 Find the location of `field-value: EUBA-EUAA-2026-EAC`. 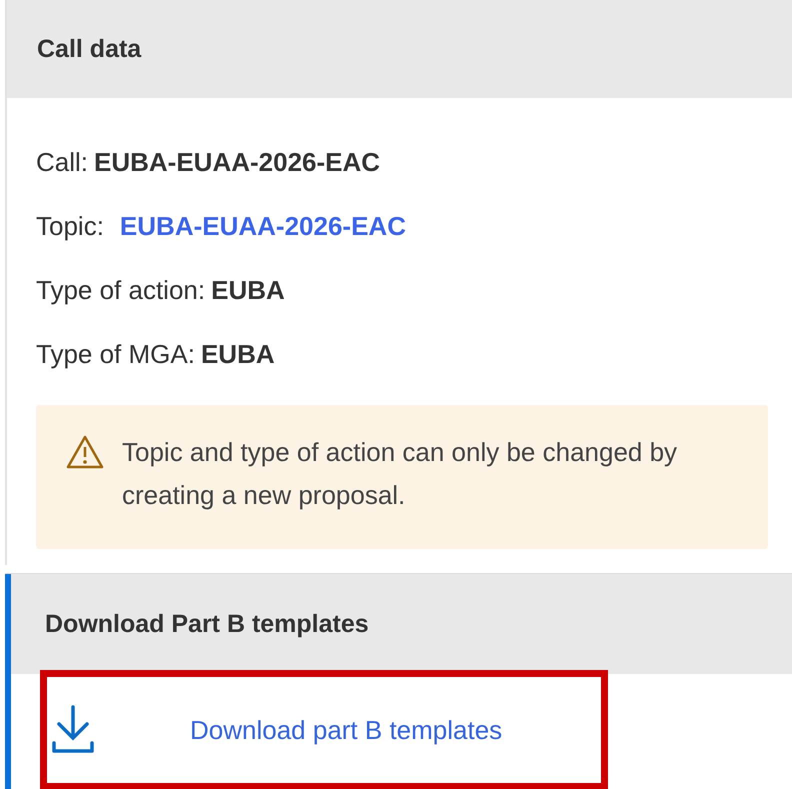

field-value: EUBA-EUAA-2026-EAC is located at coordinates (237, 162).